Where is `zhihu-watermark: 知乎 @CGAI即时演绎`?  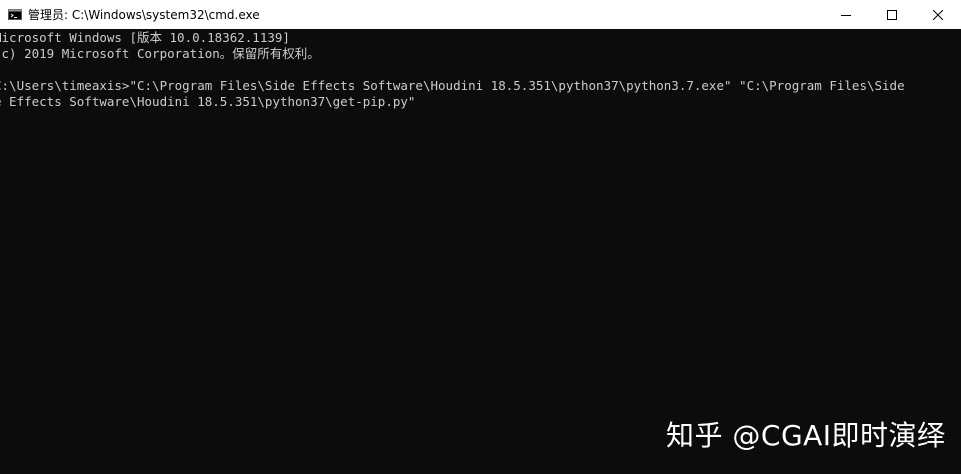 zhihu-watermark: 知乎 @CGAI即时演绎 is located at coordinates (806, 435).